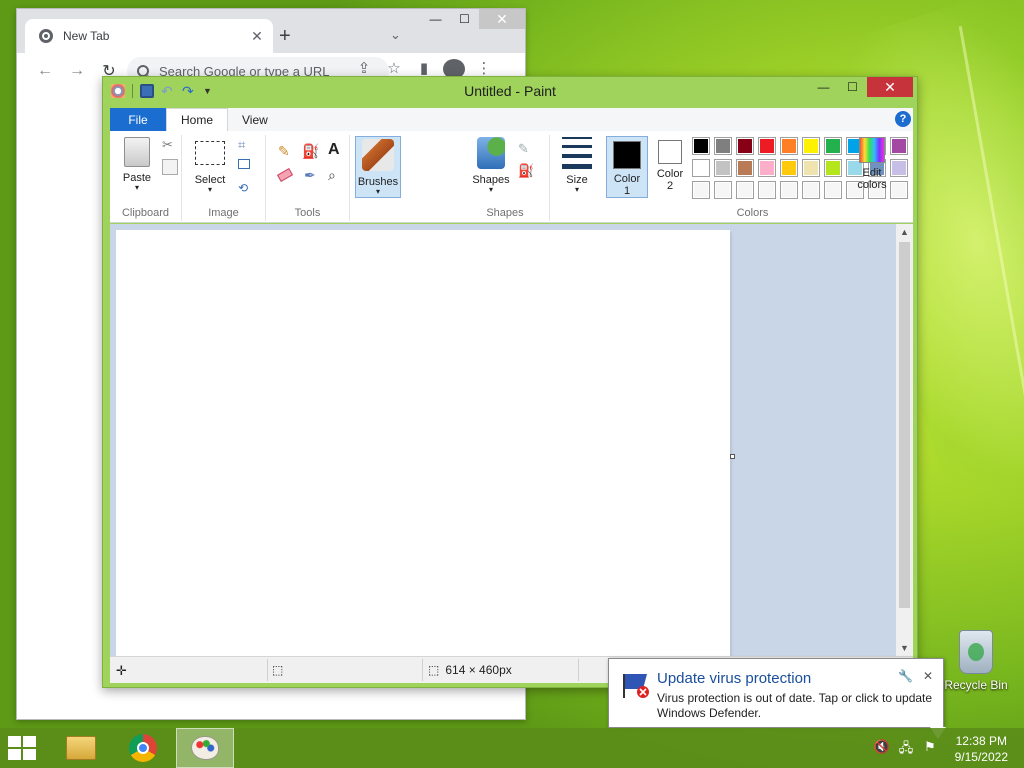  Describe the element at coordinates (138, 119) in the screenshot. I see `tab-file: File` at that location.